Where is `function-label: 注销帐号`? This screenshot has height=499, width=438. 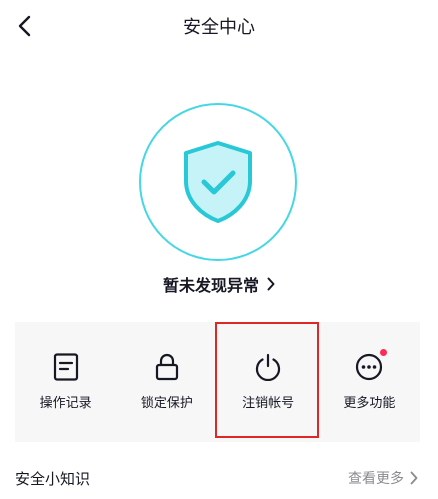 function-label: 注销帐号 is located at coordinates (268, 403).